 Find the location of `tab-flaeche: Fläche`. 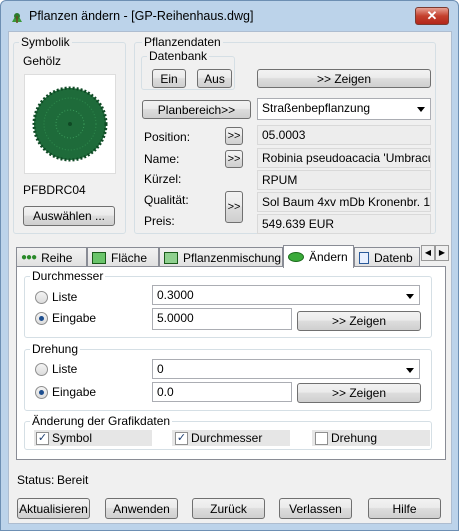

tab-flaeche: Fläche is located at coordinates (123, 257).